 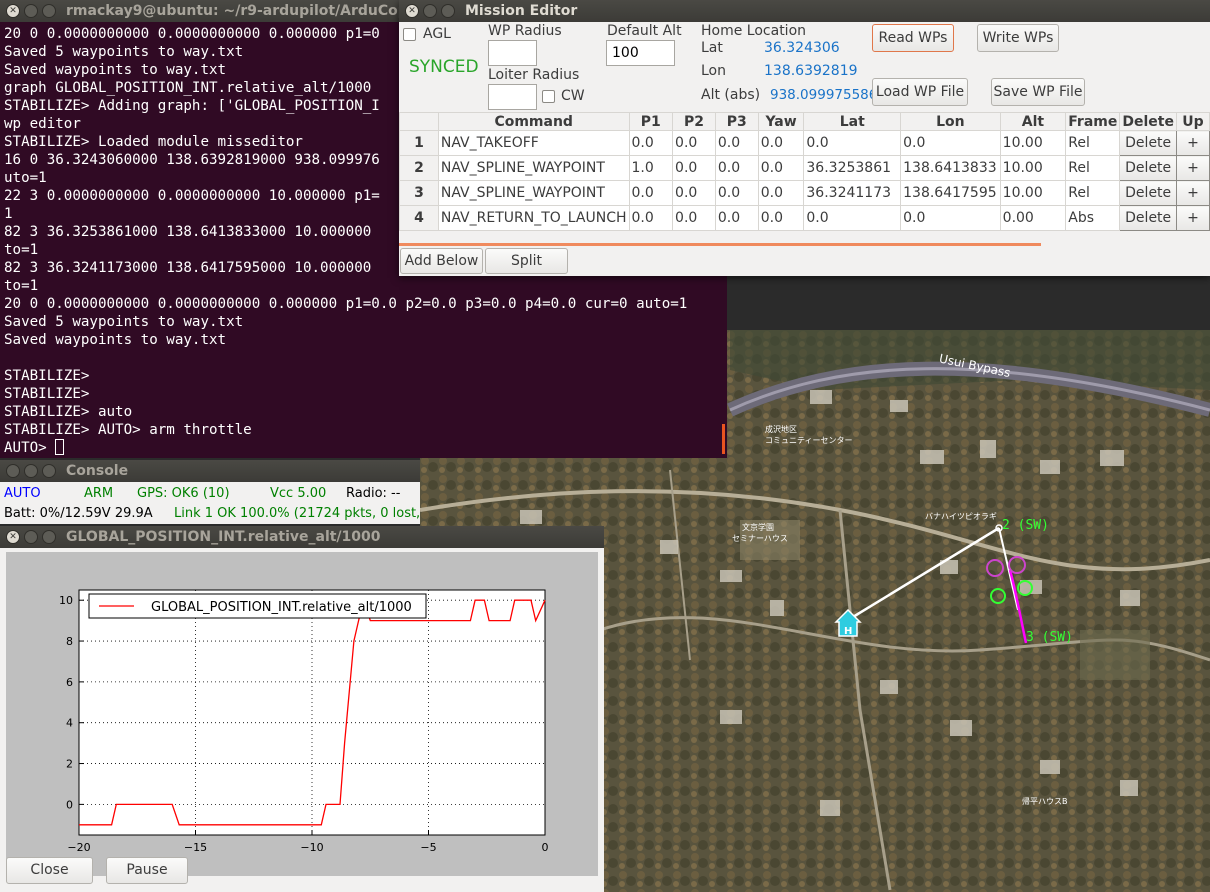 I want to click on default-alt-input: 100, so click(x=640, y=53).